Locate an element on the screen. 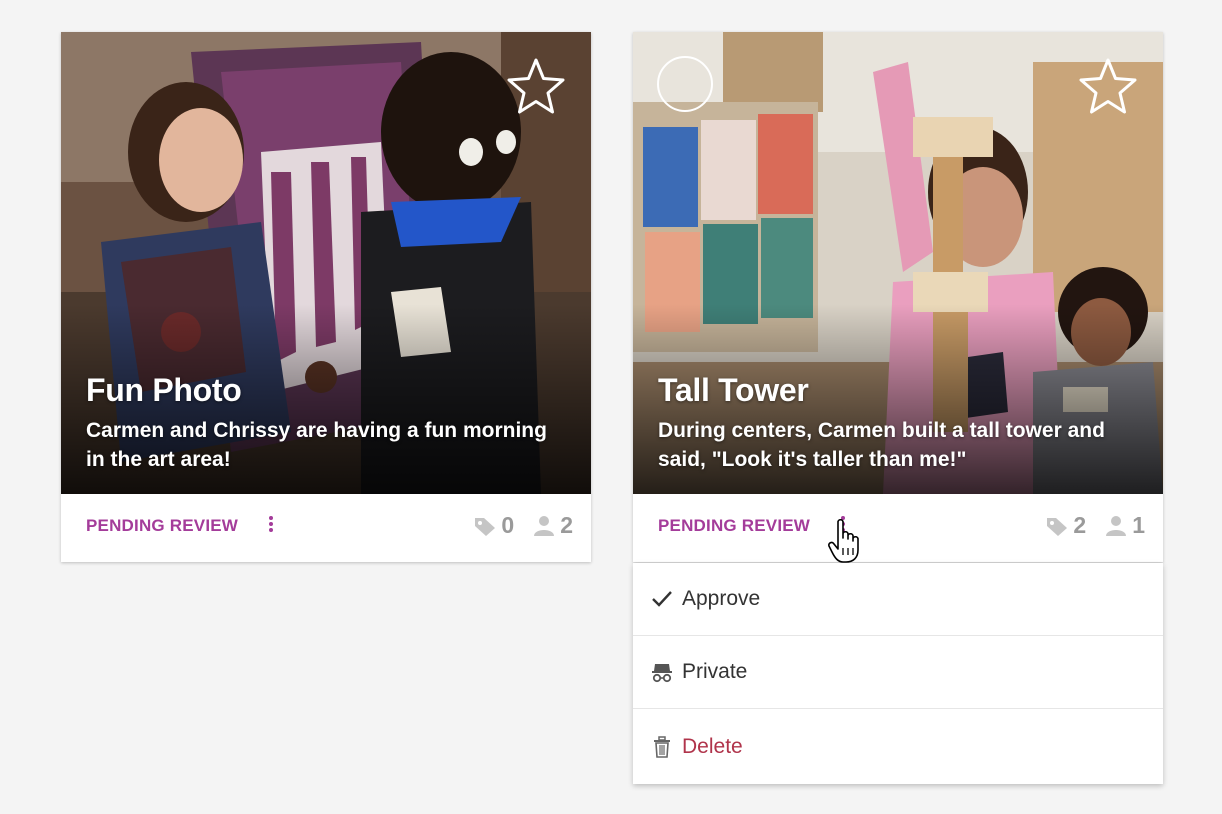  tag-count: 2 is located at coordinates (1080, 525).